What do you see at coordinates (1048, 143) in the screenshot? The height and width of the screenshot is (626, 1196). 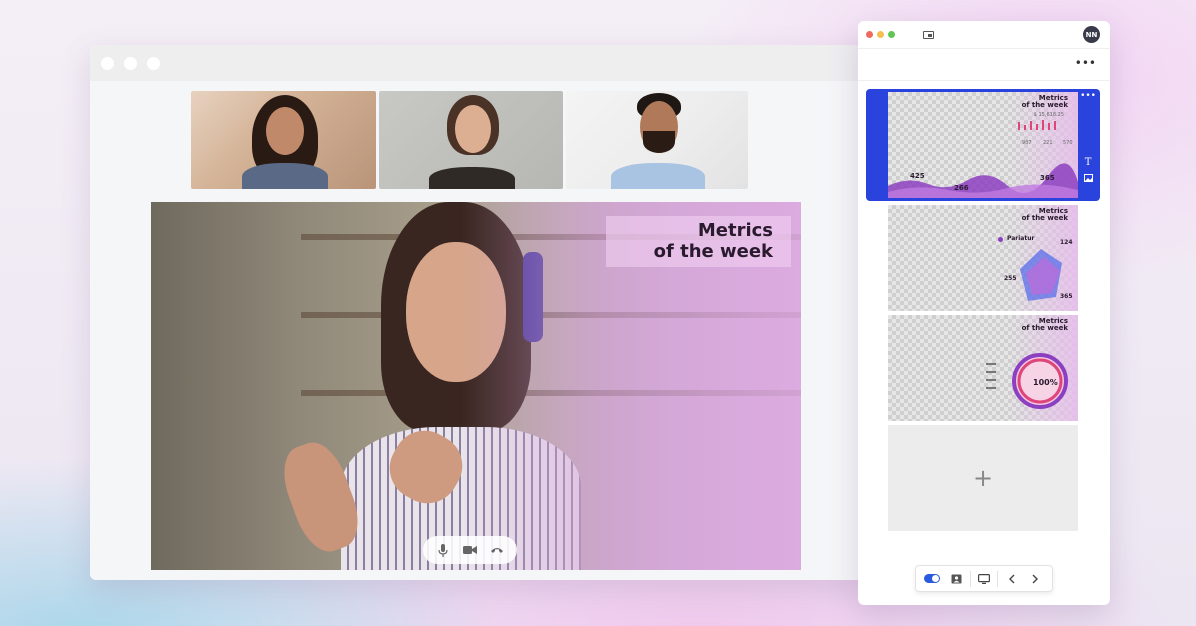 I see `slide-small-value: 221` at bounding box center [1048, 143].